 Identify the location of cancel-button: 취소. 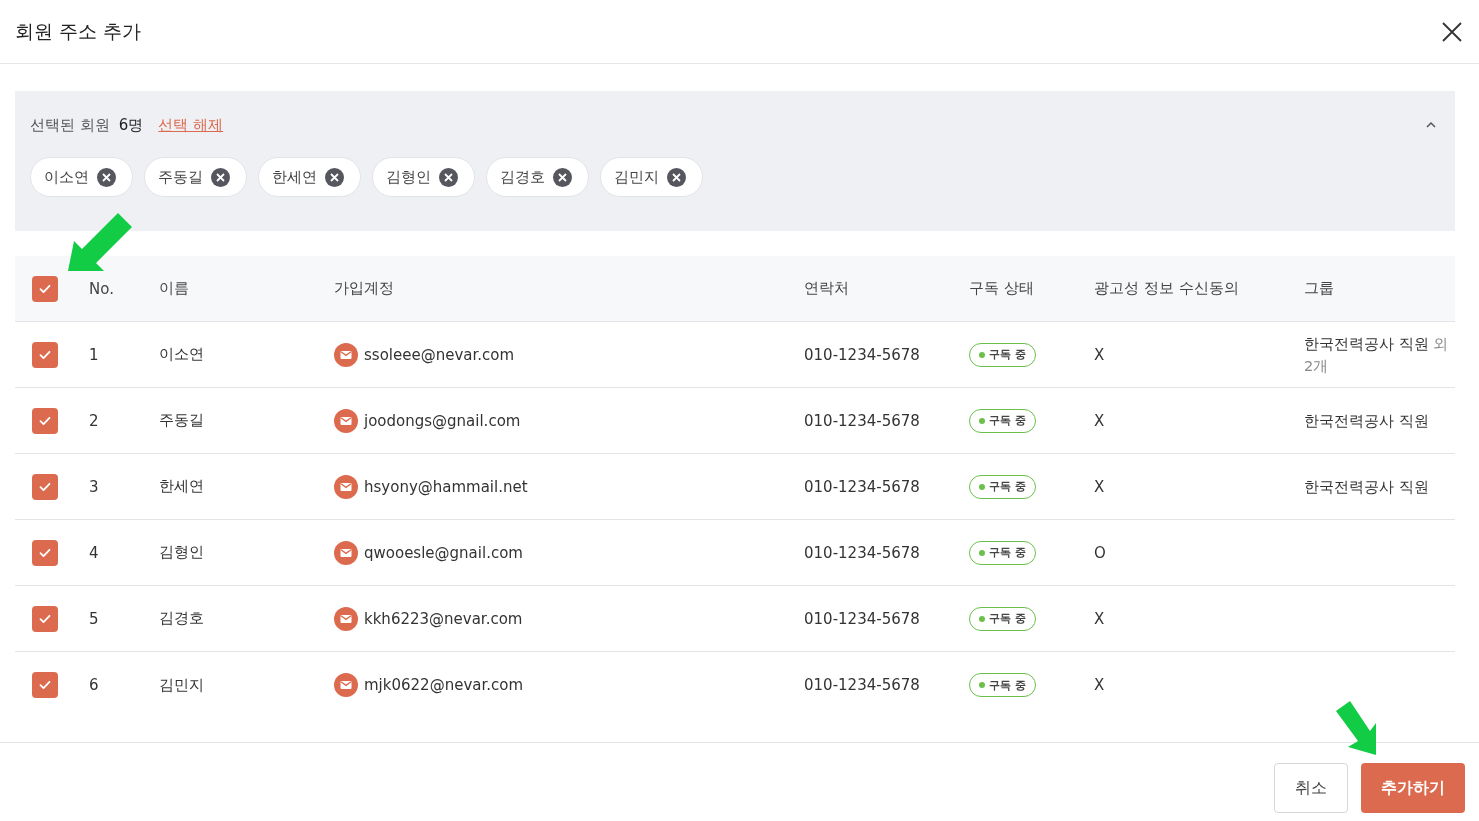
(1311, 788).